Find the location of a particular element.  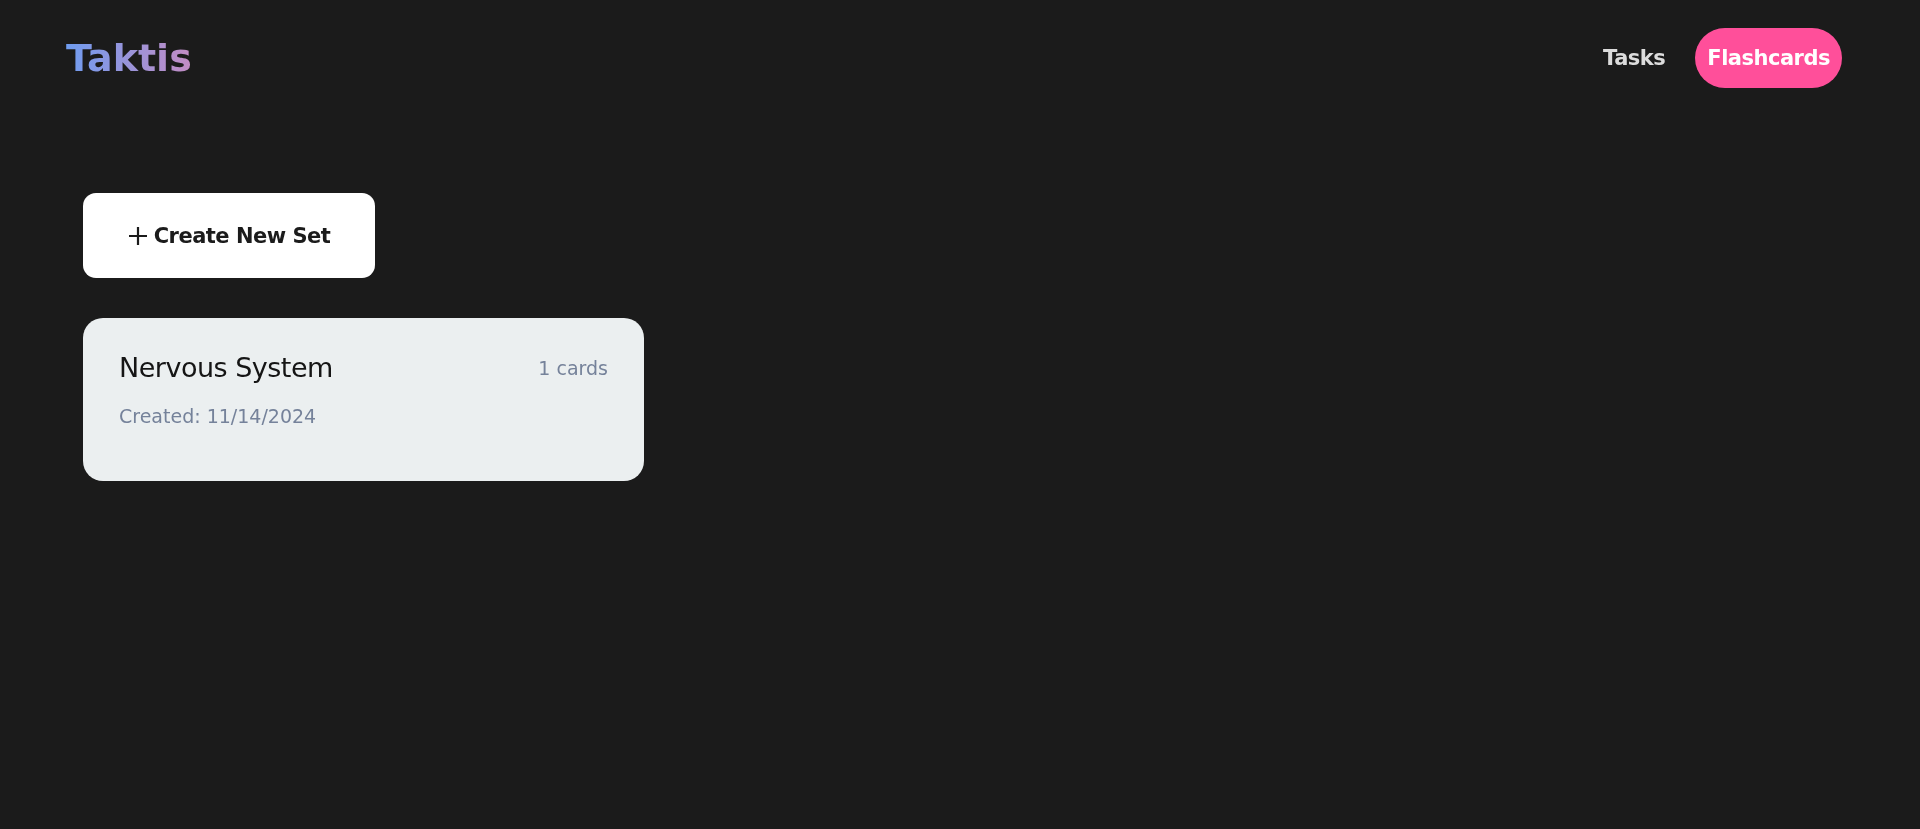

nav-link: Tasks is located at coordinates (1634, 58).